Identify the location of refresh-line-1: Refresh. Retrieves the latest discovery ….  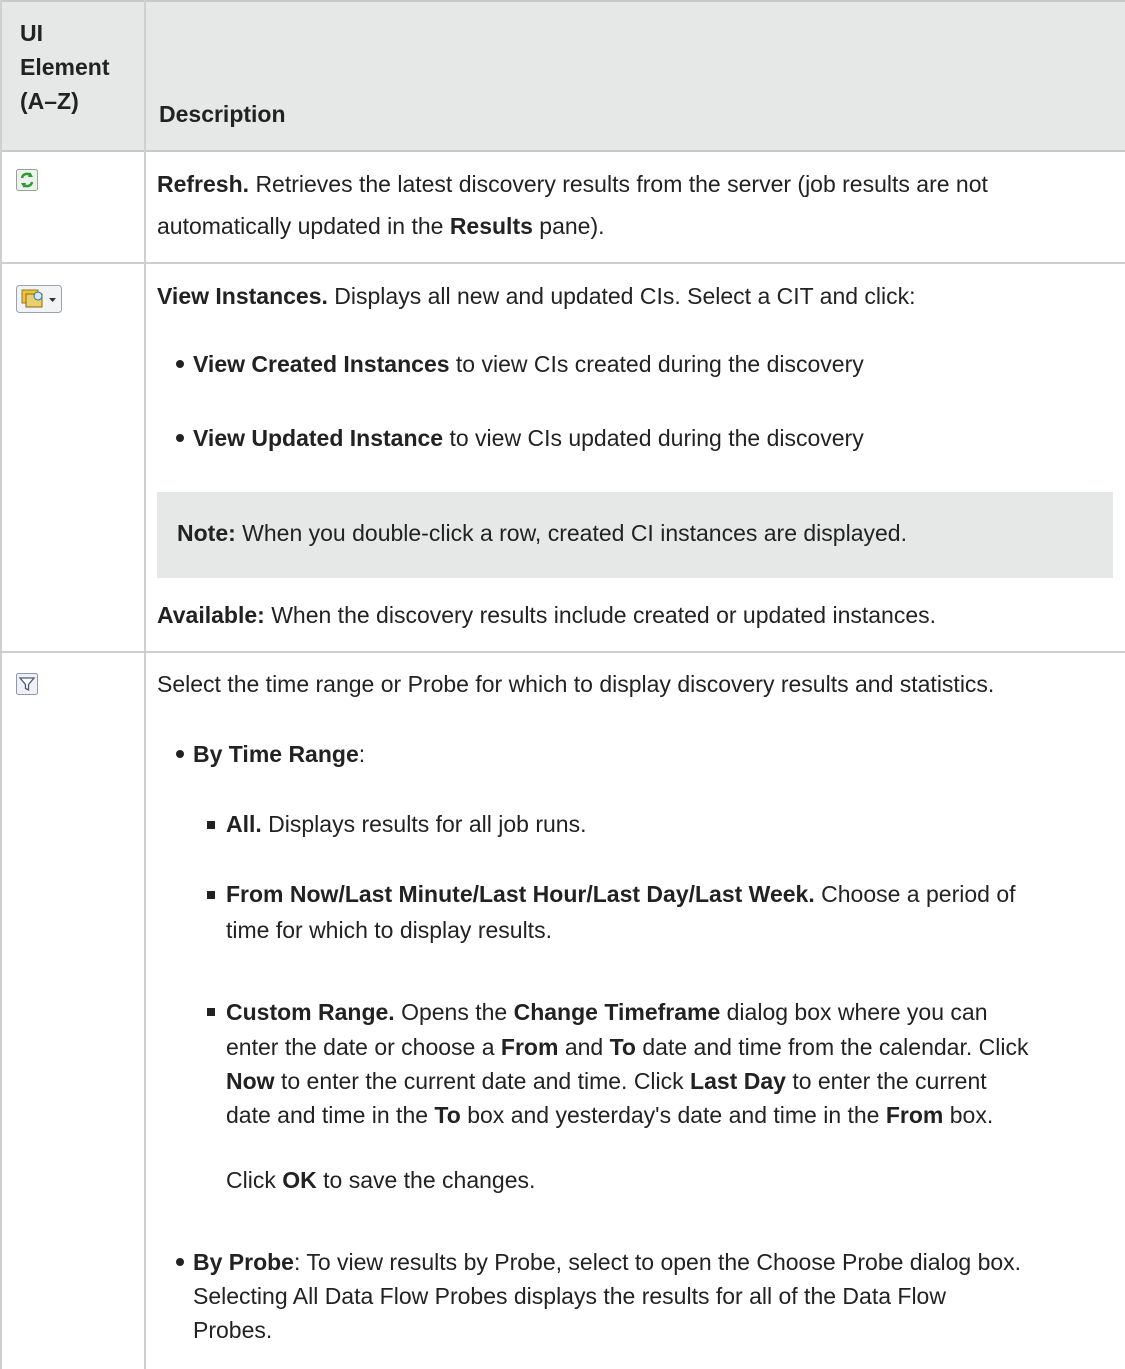
(572, 184).